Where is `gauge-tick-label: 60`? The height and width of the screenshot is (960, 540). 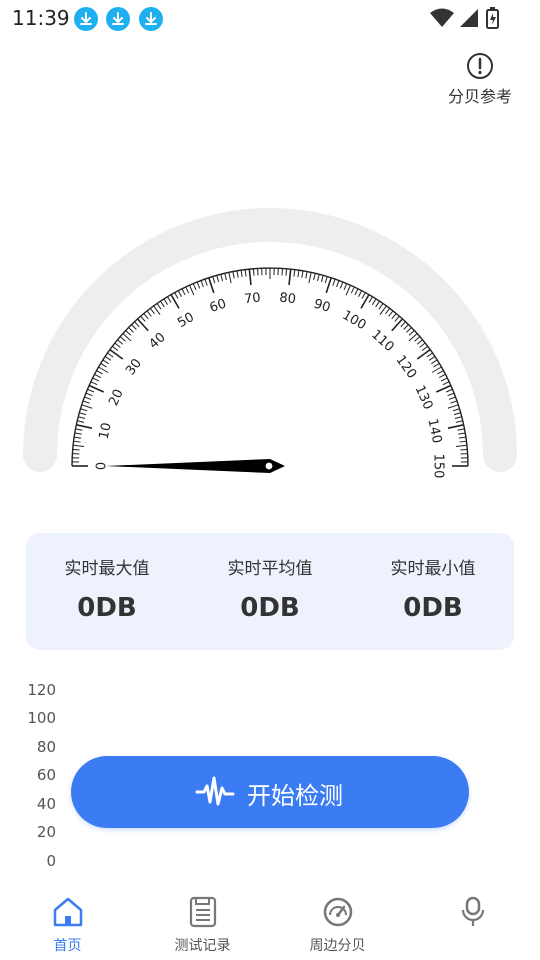
gauge-tick-label: 60 is located at coordinates (218, 306).